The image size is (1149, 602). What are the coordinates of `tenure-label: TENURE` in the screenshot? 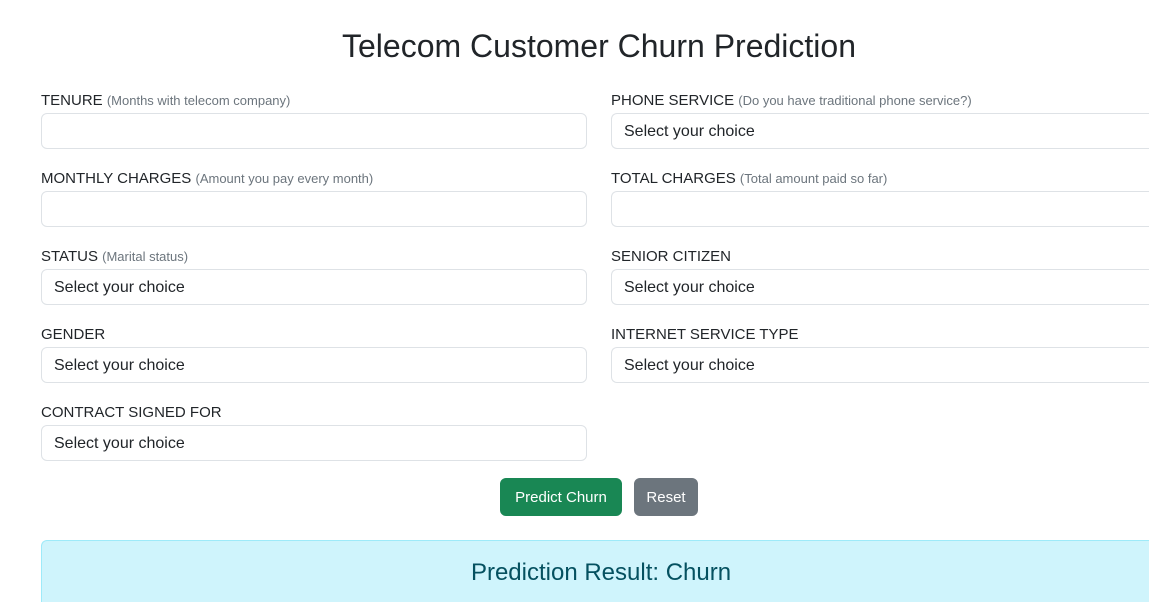 It's located at (72, 100).